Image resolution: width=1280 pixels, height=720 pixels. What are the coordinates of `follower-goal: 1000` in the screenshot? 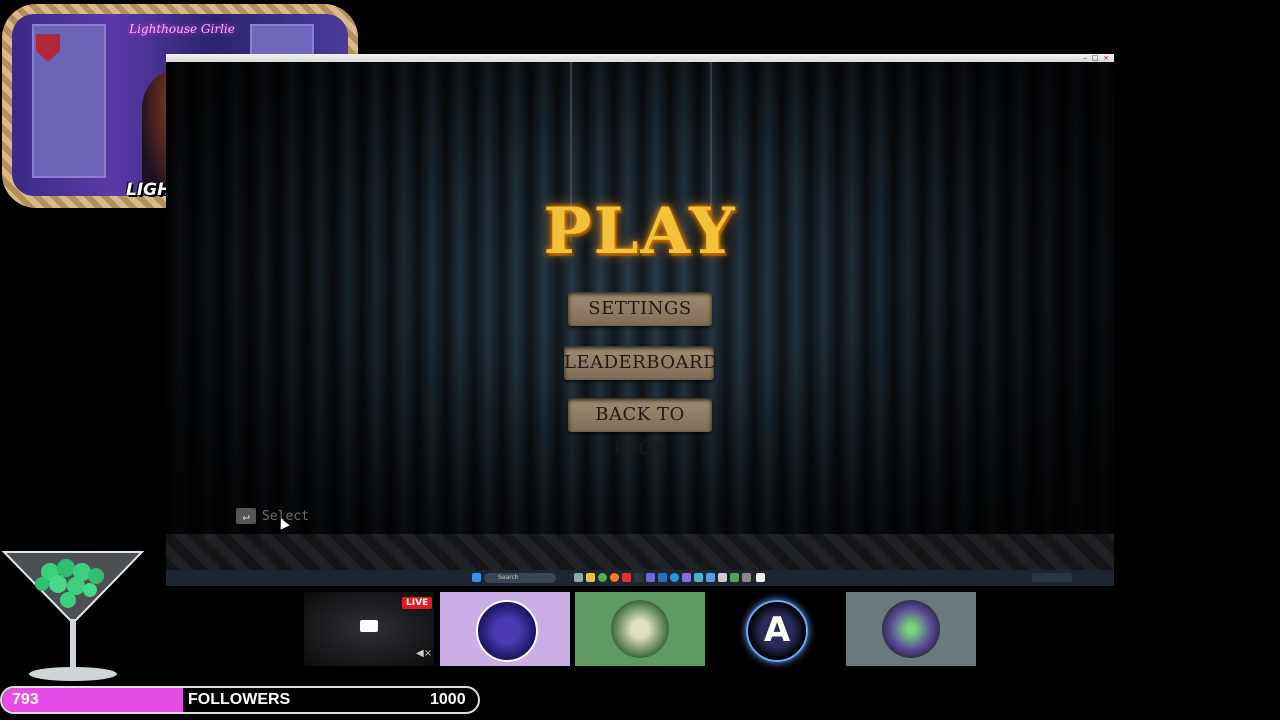 It's located at (448, 699).